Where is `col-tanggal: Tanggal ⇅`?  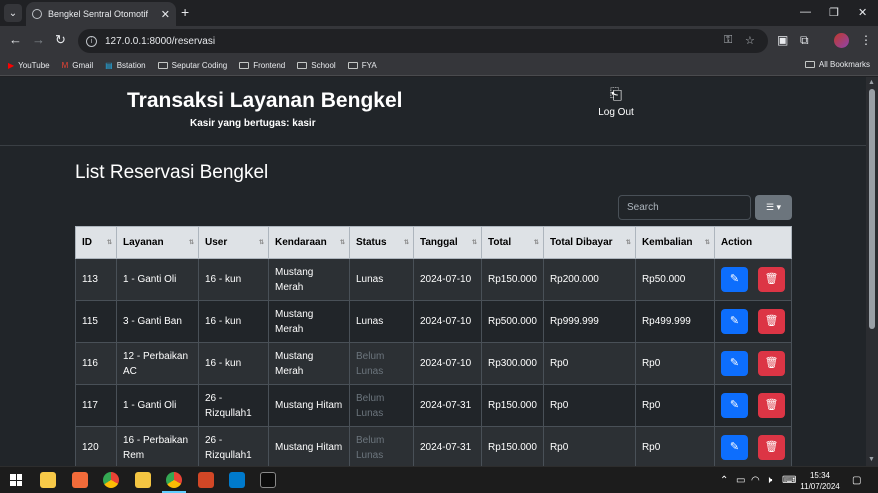 col-tanggal: Tanggal ⇅ is located at coordinates (447, 242).